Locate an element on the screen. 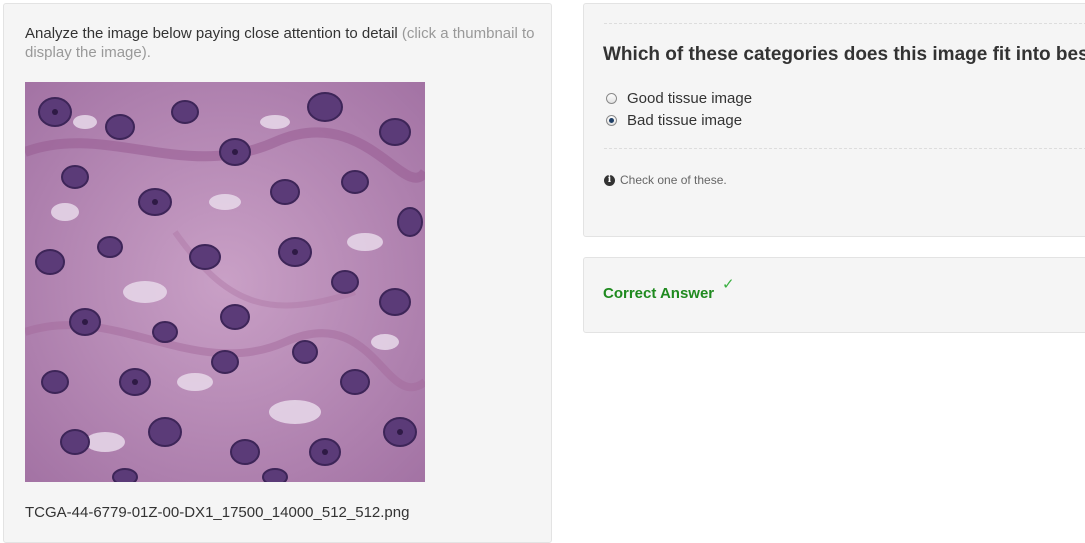 The height and width of the screenshot is (543, 1085). correct-answer-label: Correct Answer is located at coordinates (659, 293).